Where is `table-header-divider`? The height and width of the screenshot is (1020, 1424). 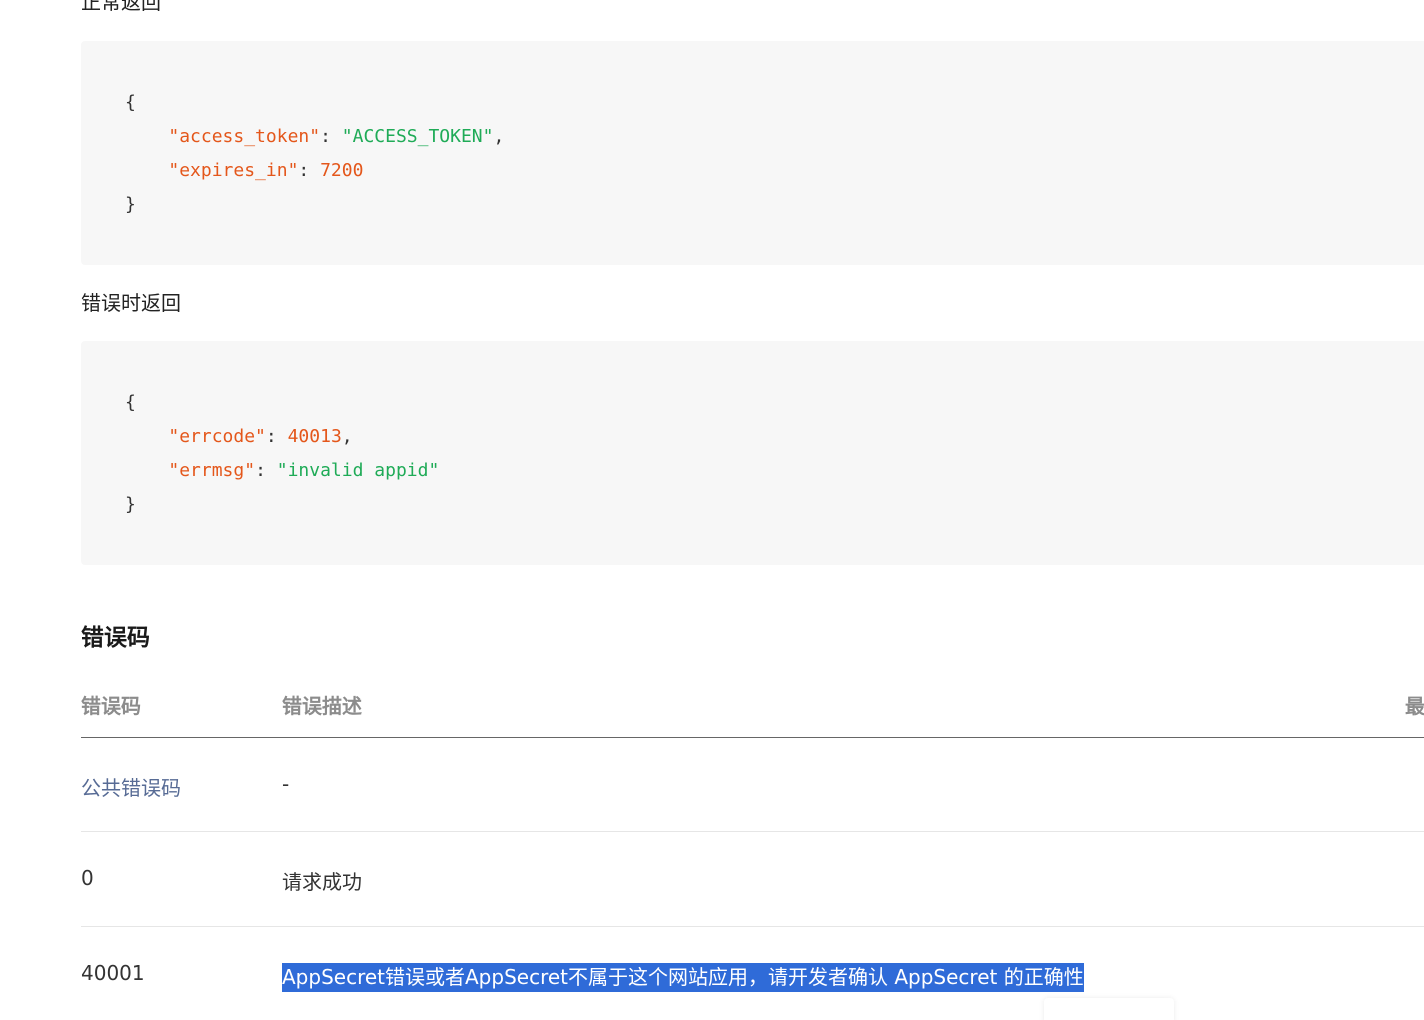 table-header-divider is located at coordinates (752, 737).